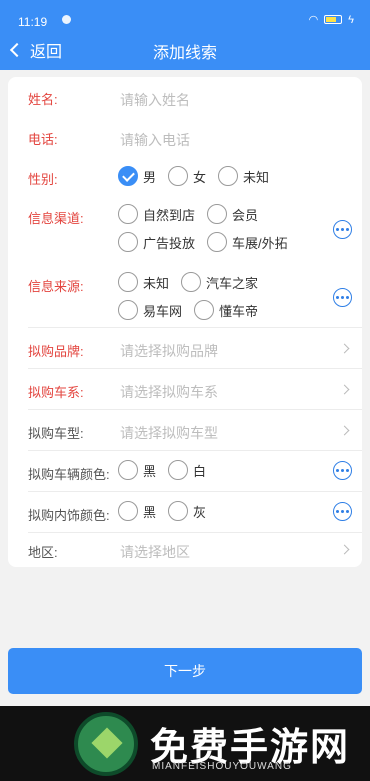 The image size is (370, 781). I want to click on name-label: 姓名:, so click(43, 99).